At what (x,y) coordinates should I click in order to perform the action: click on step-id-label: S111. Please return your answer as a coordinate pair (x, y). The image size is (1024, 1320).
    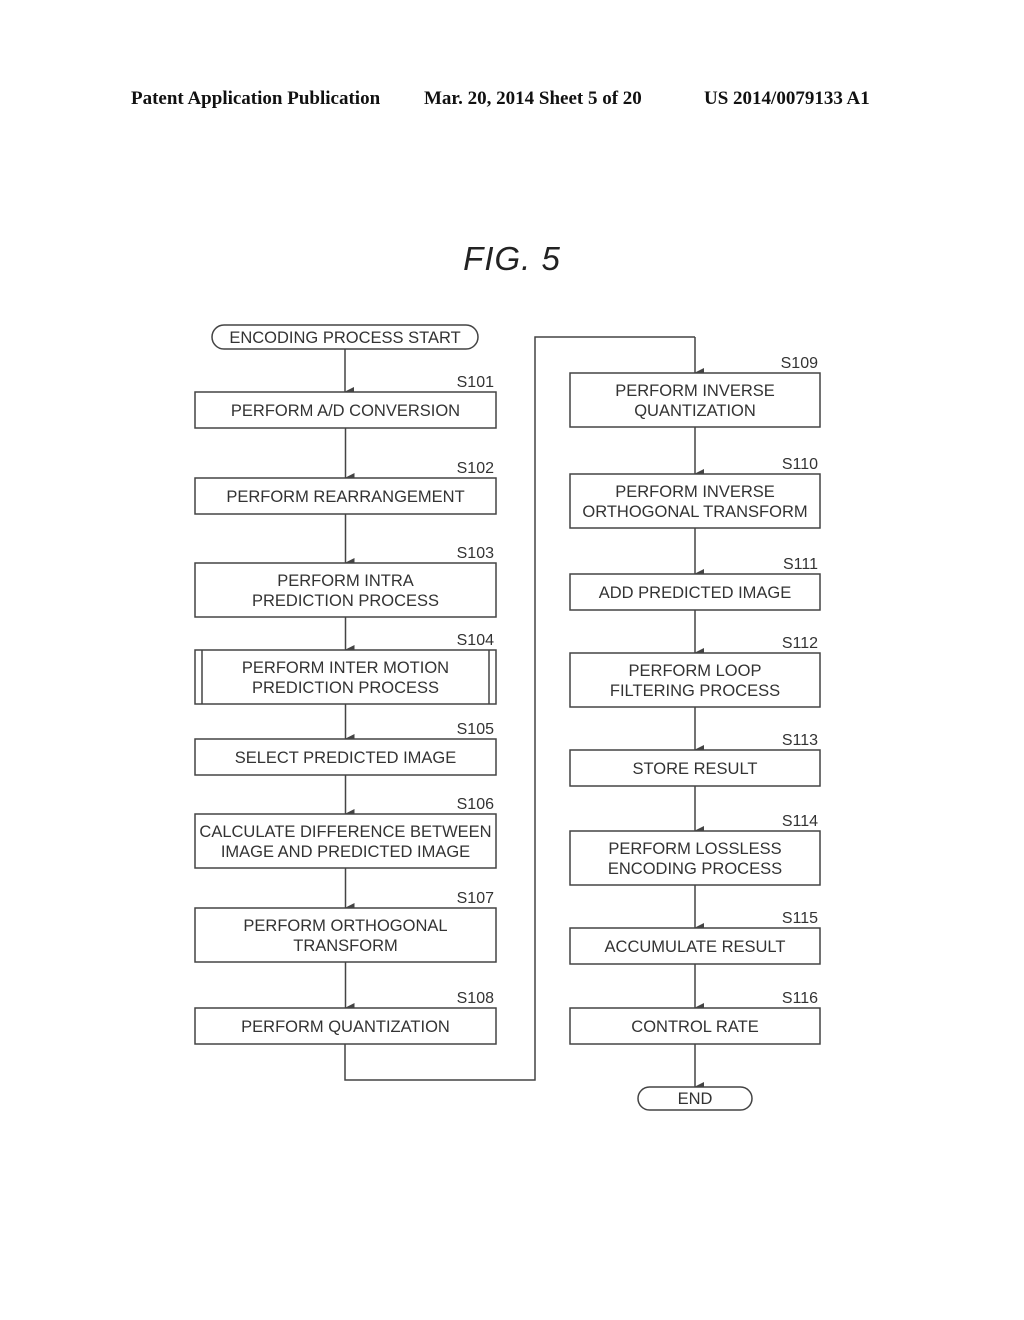
    Looking at the image, I should click on (800, 564).